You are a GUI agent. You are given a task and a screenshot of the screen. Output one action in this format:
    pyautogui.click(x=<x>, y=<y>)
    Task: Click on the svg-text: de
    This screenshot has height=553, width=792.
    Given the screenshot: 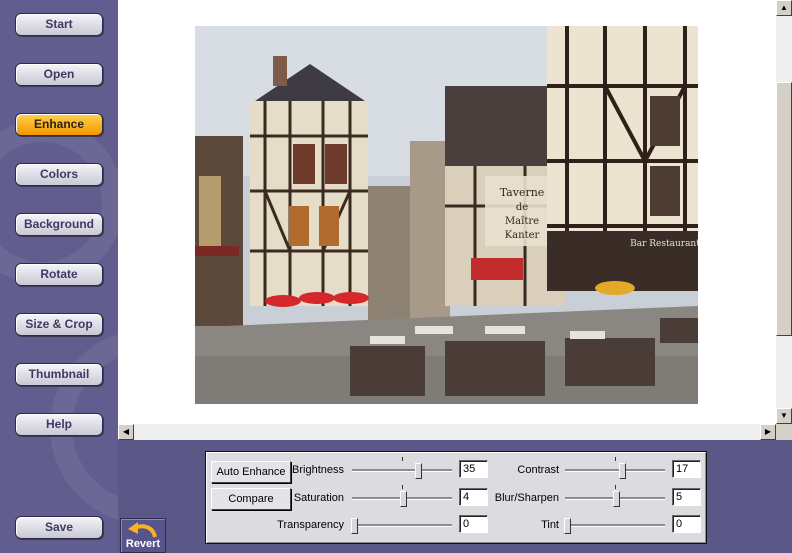 What is the action you would take?
    pyautogui.click(x=522, y=207)
    